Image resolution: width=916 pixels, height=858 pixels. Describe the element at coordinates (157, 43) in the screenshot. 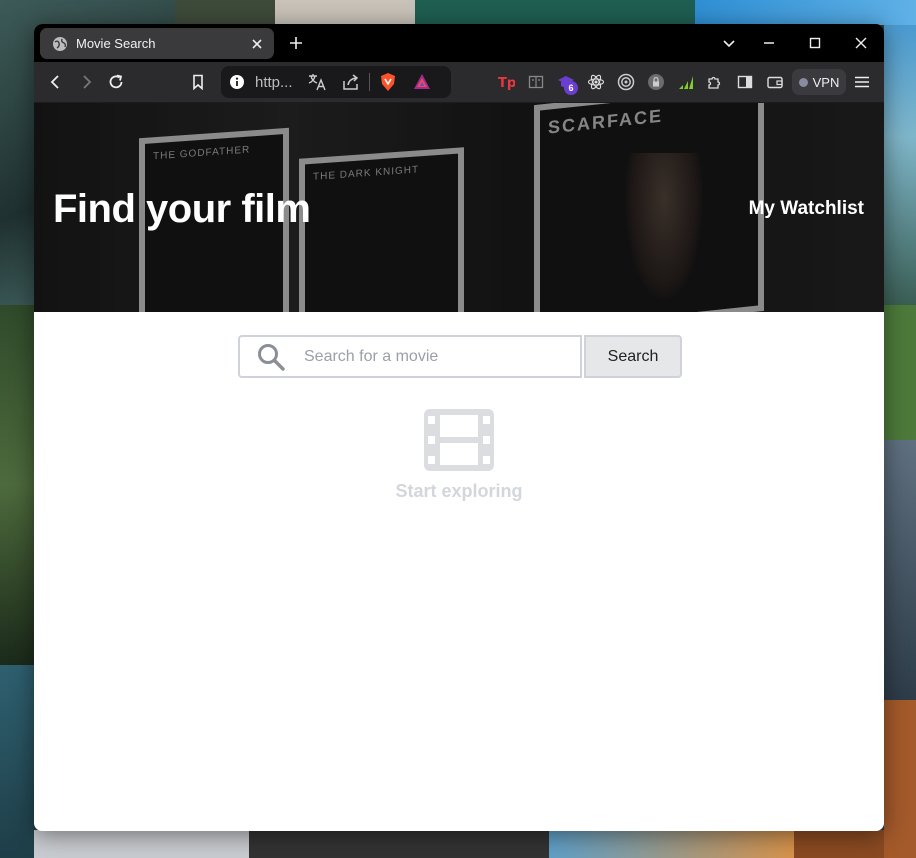

I see `tab-movie-search: Movie Search` at that location.